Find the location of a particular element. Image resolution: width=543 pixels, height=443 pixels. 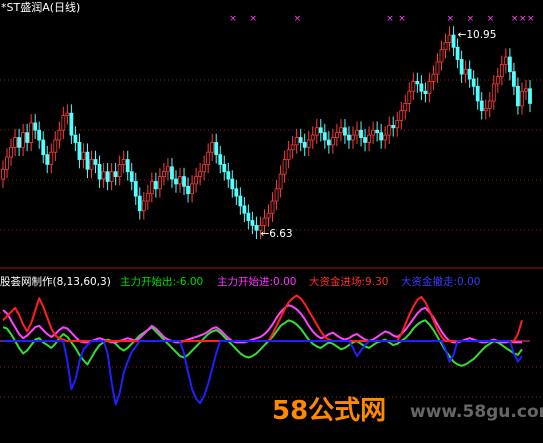

stock-title: *ST盛润A(日线) is located at coordinates (40, 7).